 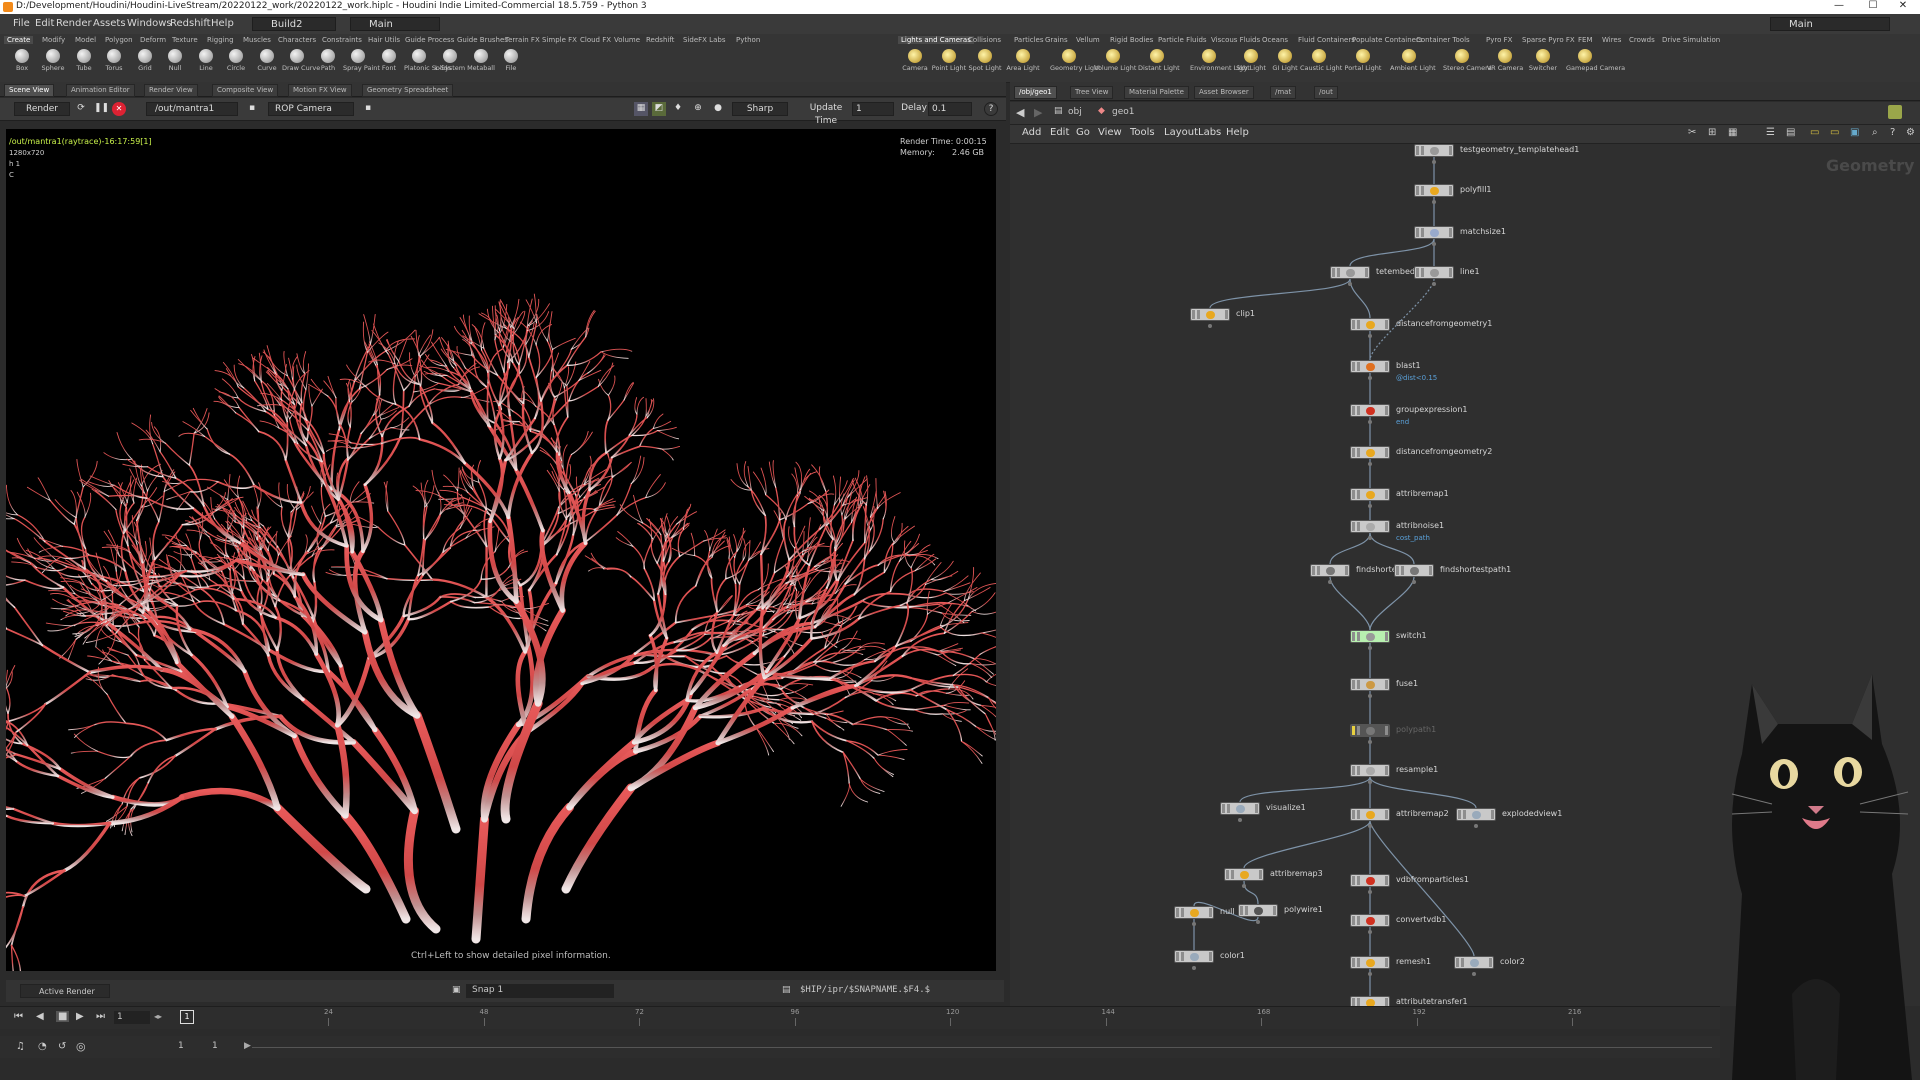 I want to click on shelf-tool-0: Box, so click(x=22, y=65).